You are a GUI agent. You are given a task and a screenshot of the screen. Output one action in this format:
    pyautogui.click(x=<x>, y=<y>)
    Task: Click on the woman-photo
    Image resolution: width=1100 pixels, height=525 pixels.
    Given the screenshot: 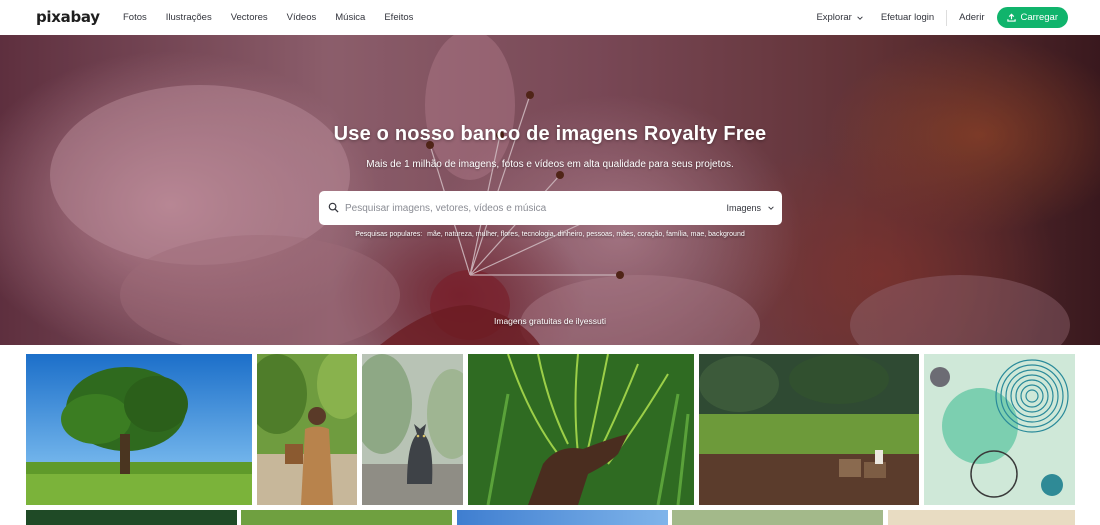 What is the action you would take?
    pyautogui.click(x=307, y=429)
    